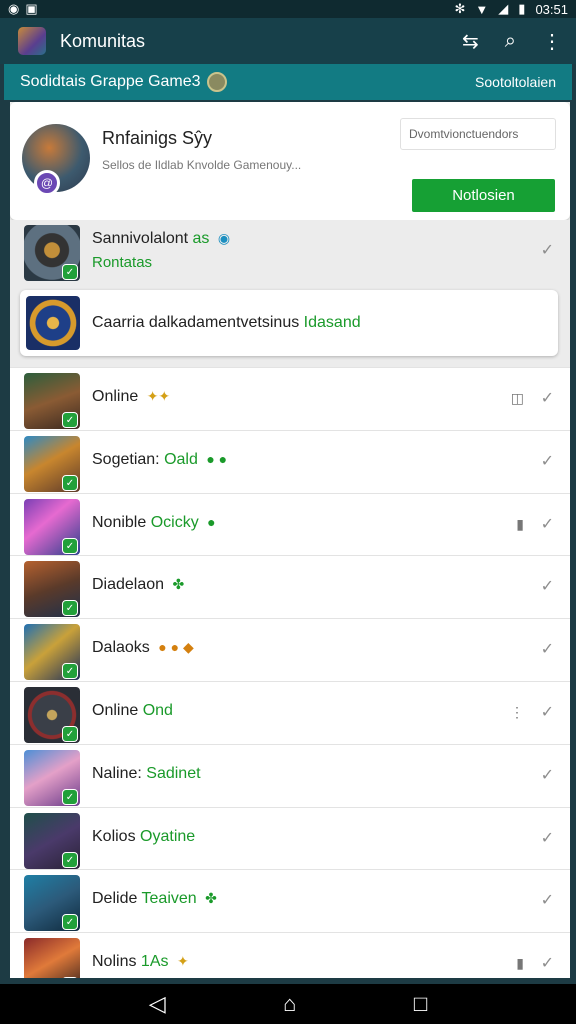 This screenshot has height=1024, width=576. What do you see at coordinates (168, 836) in the screenshot?
I see `member-status: Oyatine` at bounding box center [168, 836].